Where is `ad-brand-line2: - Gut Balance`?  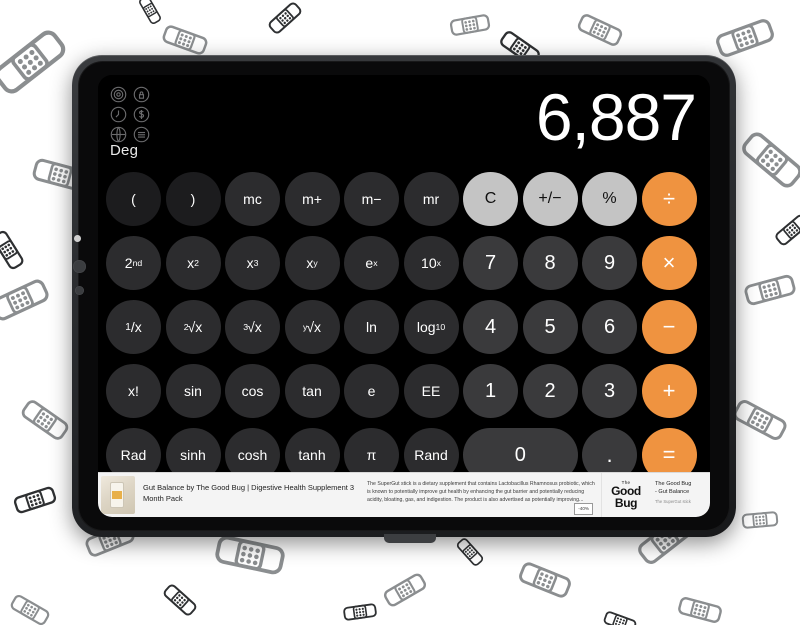
ad-brand-line2: - Gut Balance is located at coordinates (672, 492).